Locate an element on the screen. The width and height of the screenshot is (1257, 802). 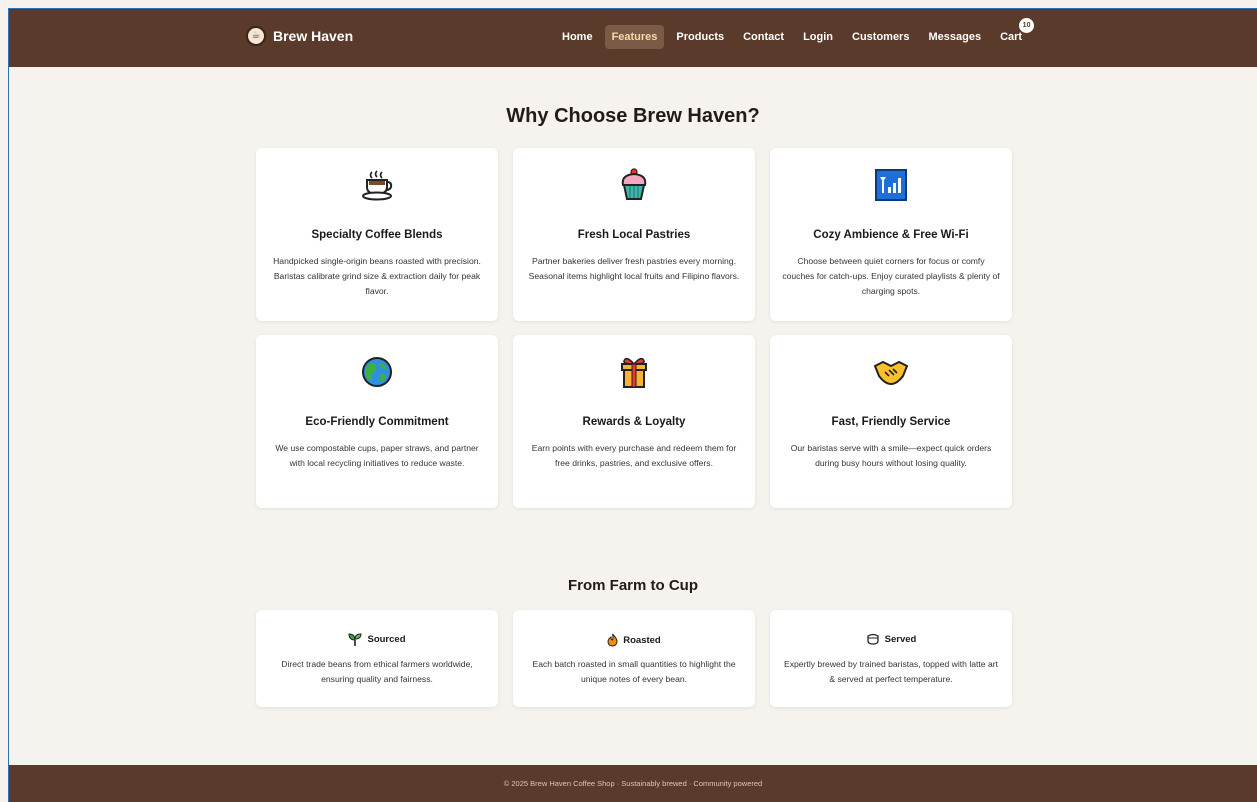
features-heading: Why Choose Brew Haven? is located at coordinates (633, 116).